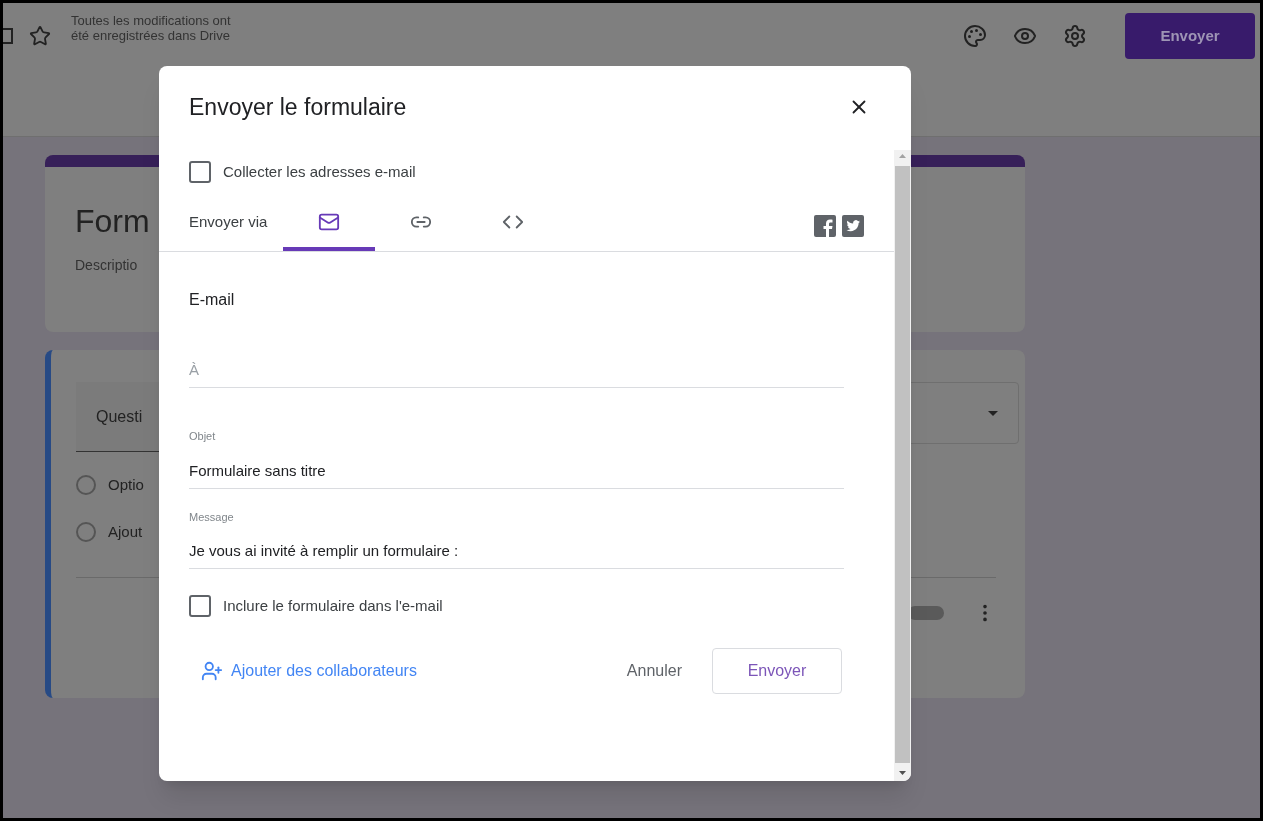  I want to click on facebook-icon, so click(825, 226).